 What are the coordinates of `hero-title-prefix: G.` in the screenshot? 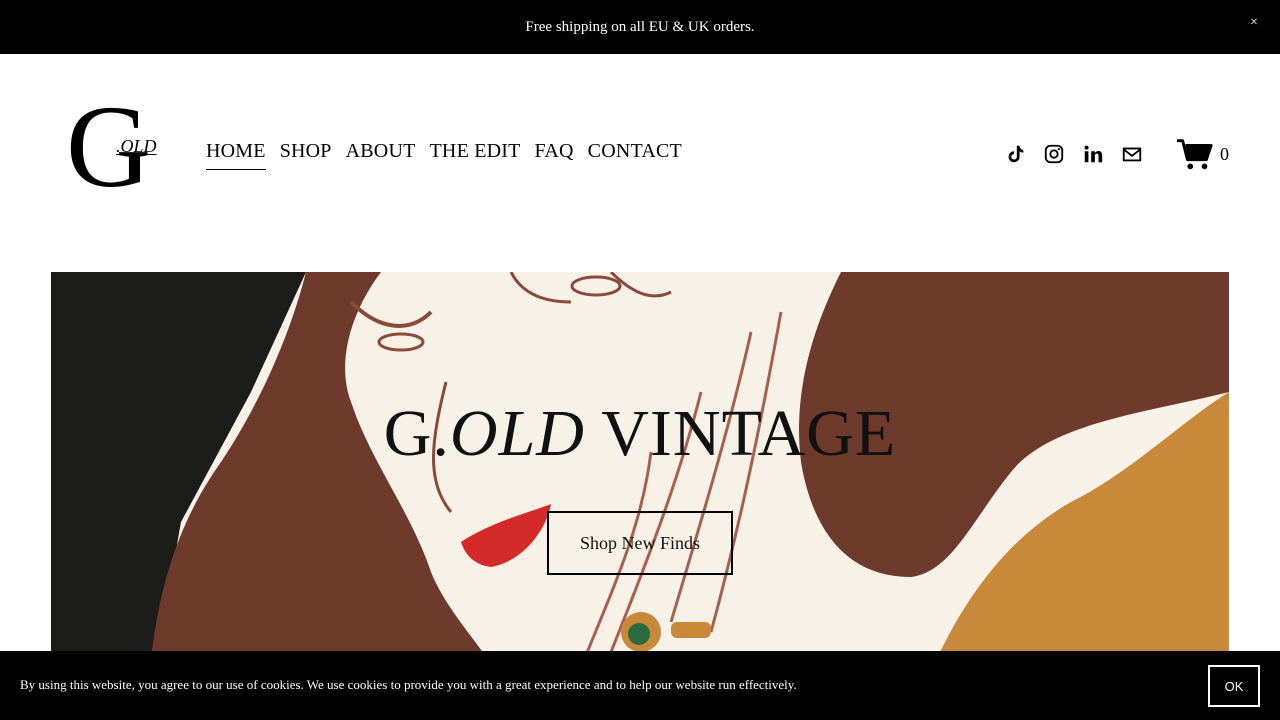 It's located at (416, 433).